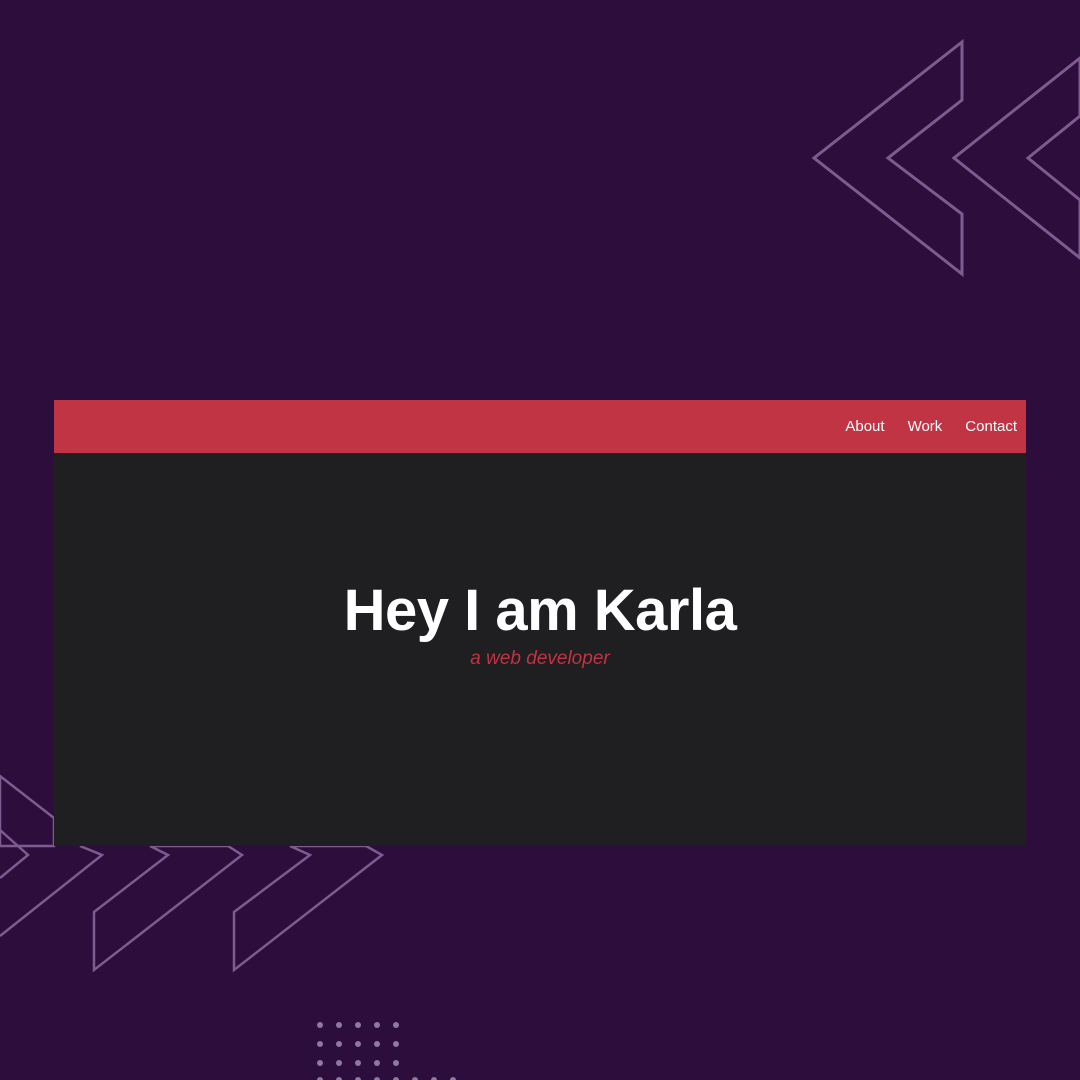  I want to click on hero-section: Hey I am Karla a web developer, so click(540, 623).